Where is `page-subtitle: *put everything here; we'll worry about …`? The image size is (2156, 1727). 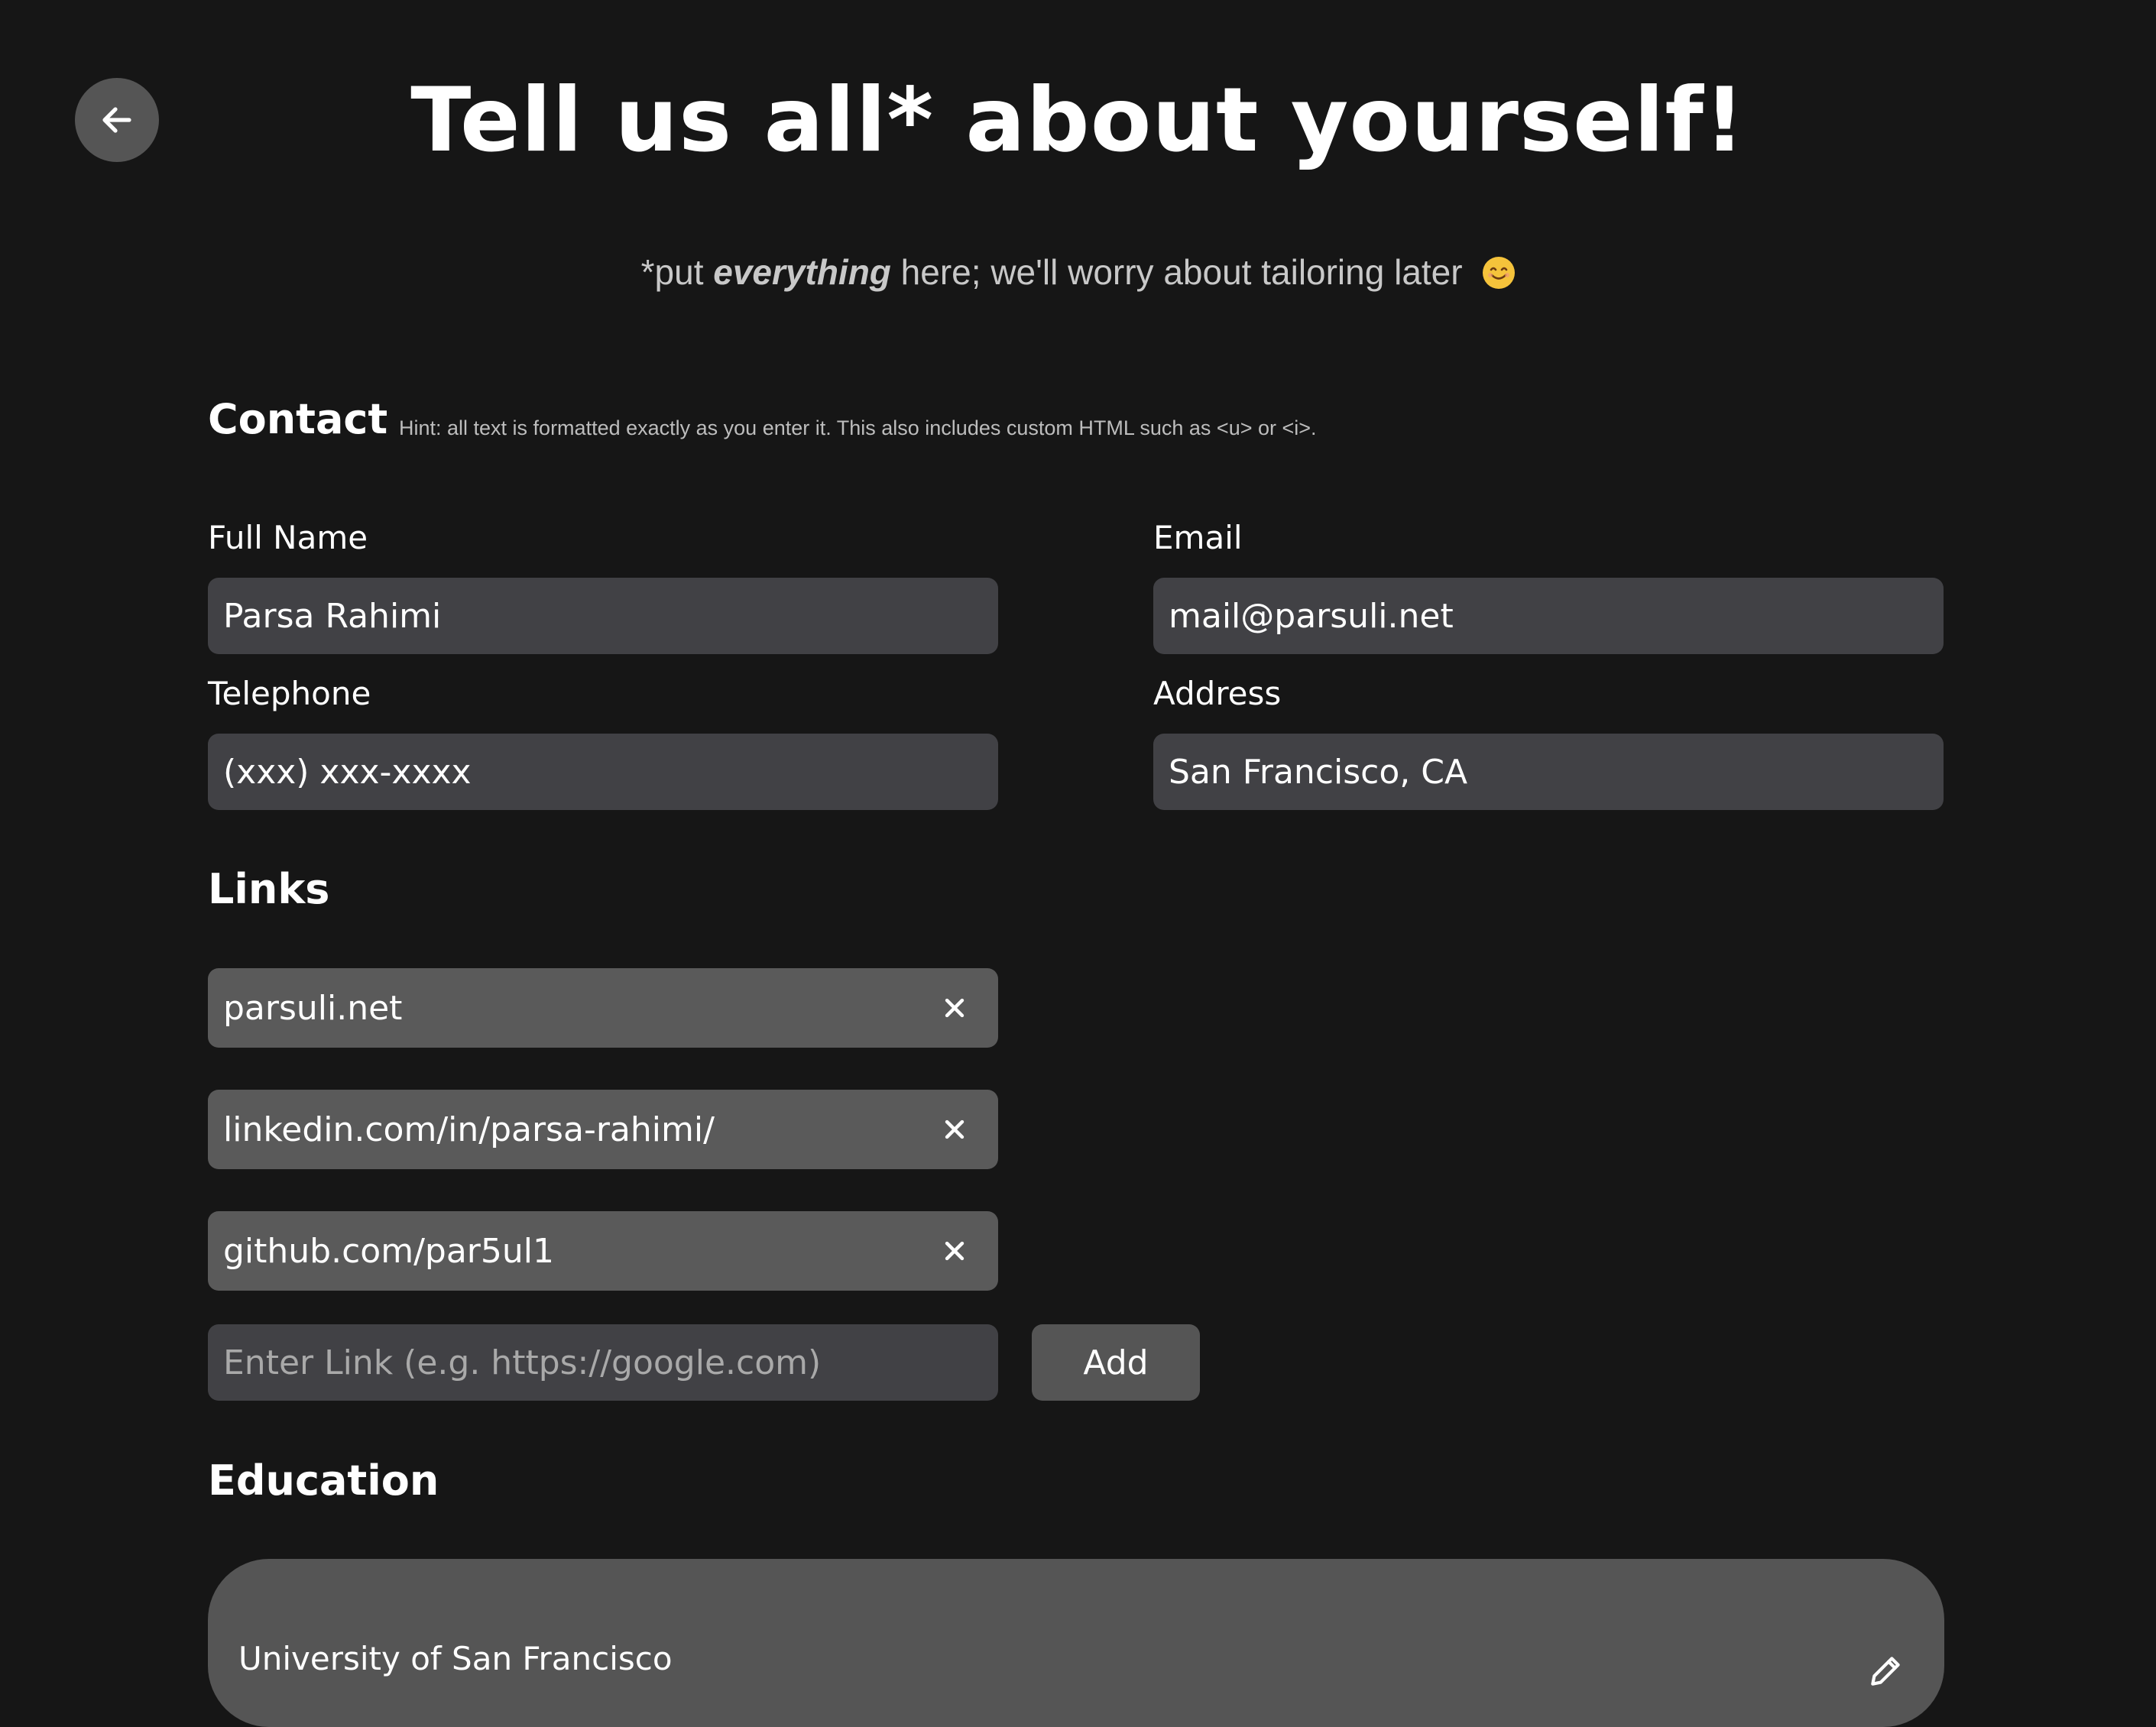 page-subtitle: *put everything here; we'll worry about … is located at coordinates (1078, 272).